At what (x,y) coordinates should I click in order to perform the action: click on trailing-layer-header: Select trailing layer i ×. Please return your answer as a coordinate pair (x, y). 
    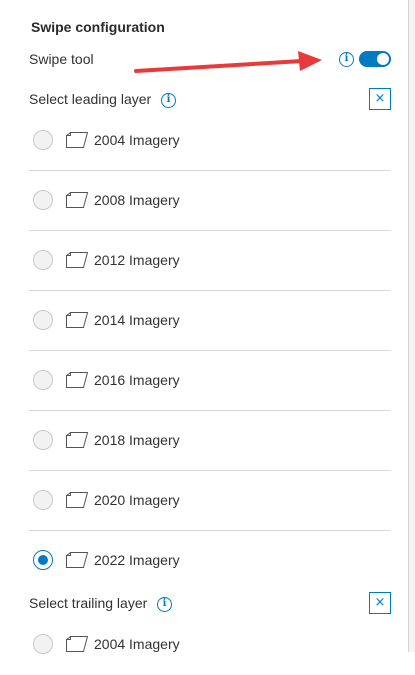
    Looking at the image, I should click on (210, 604).